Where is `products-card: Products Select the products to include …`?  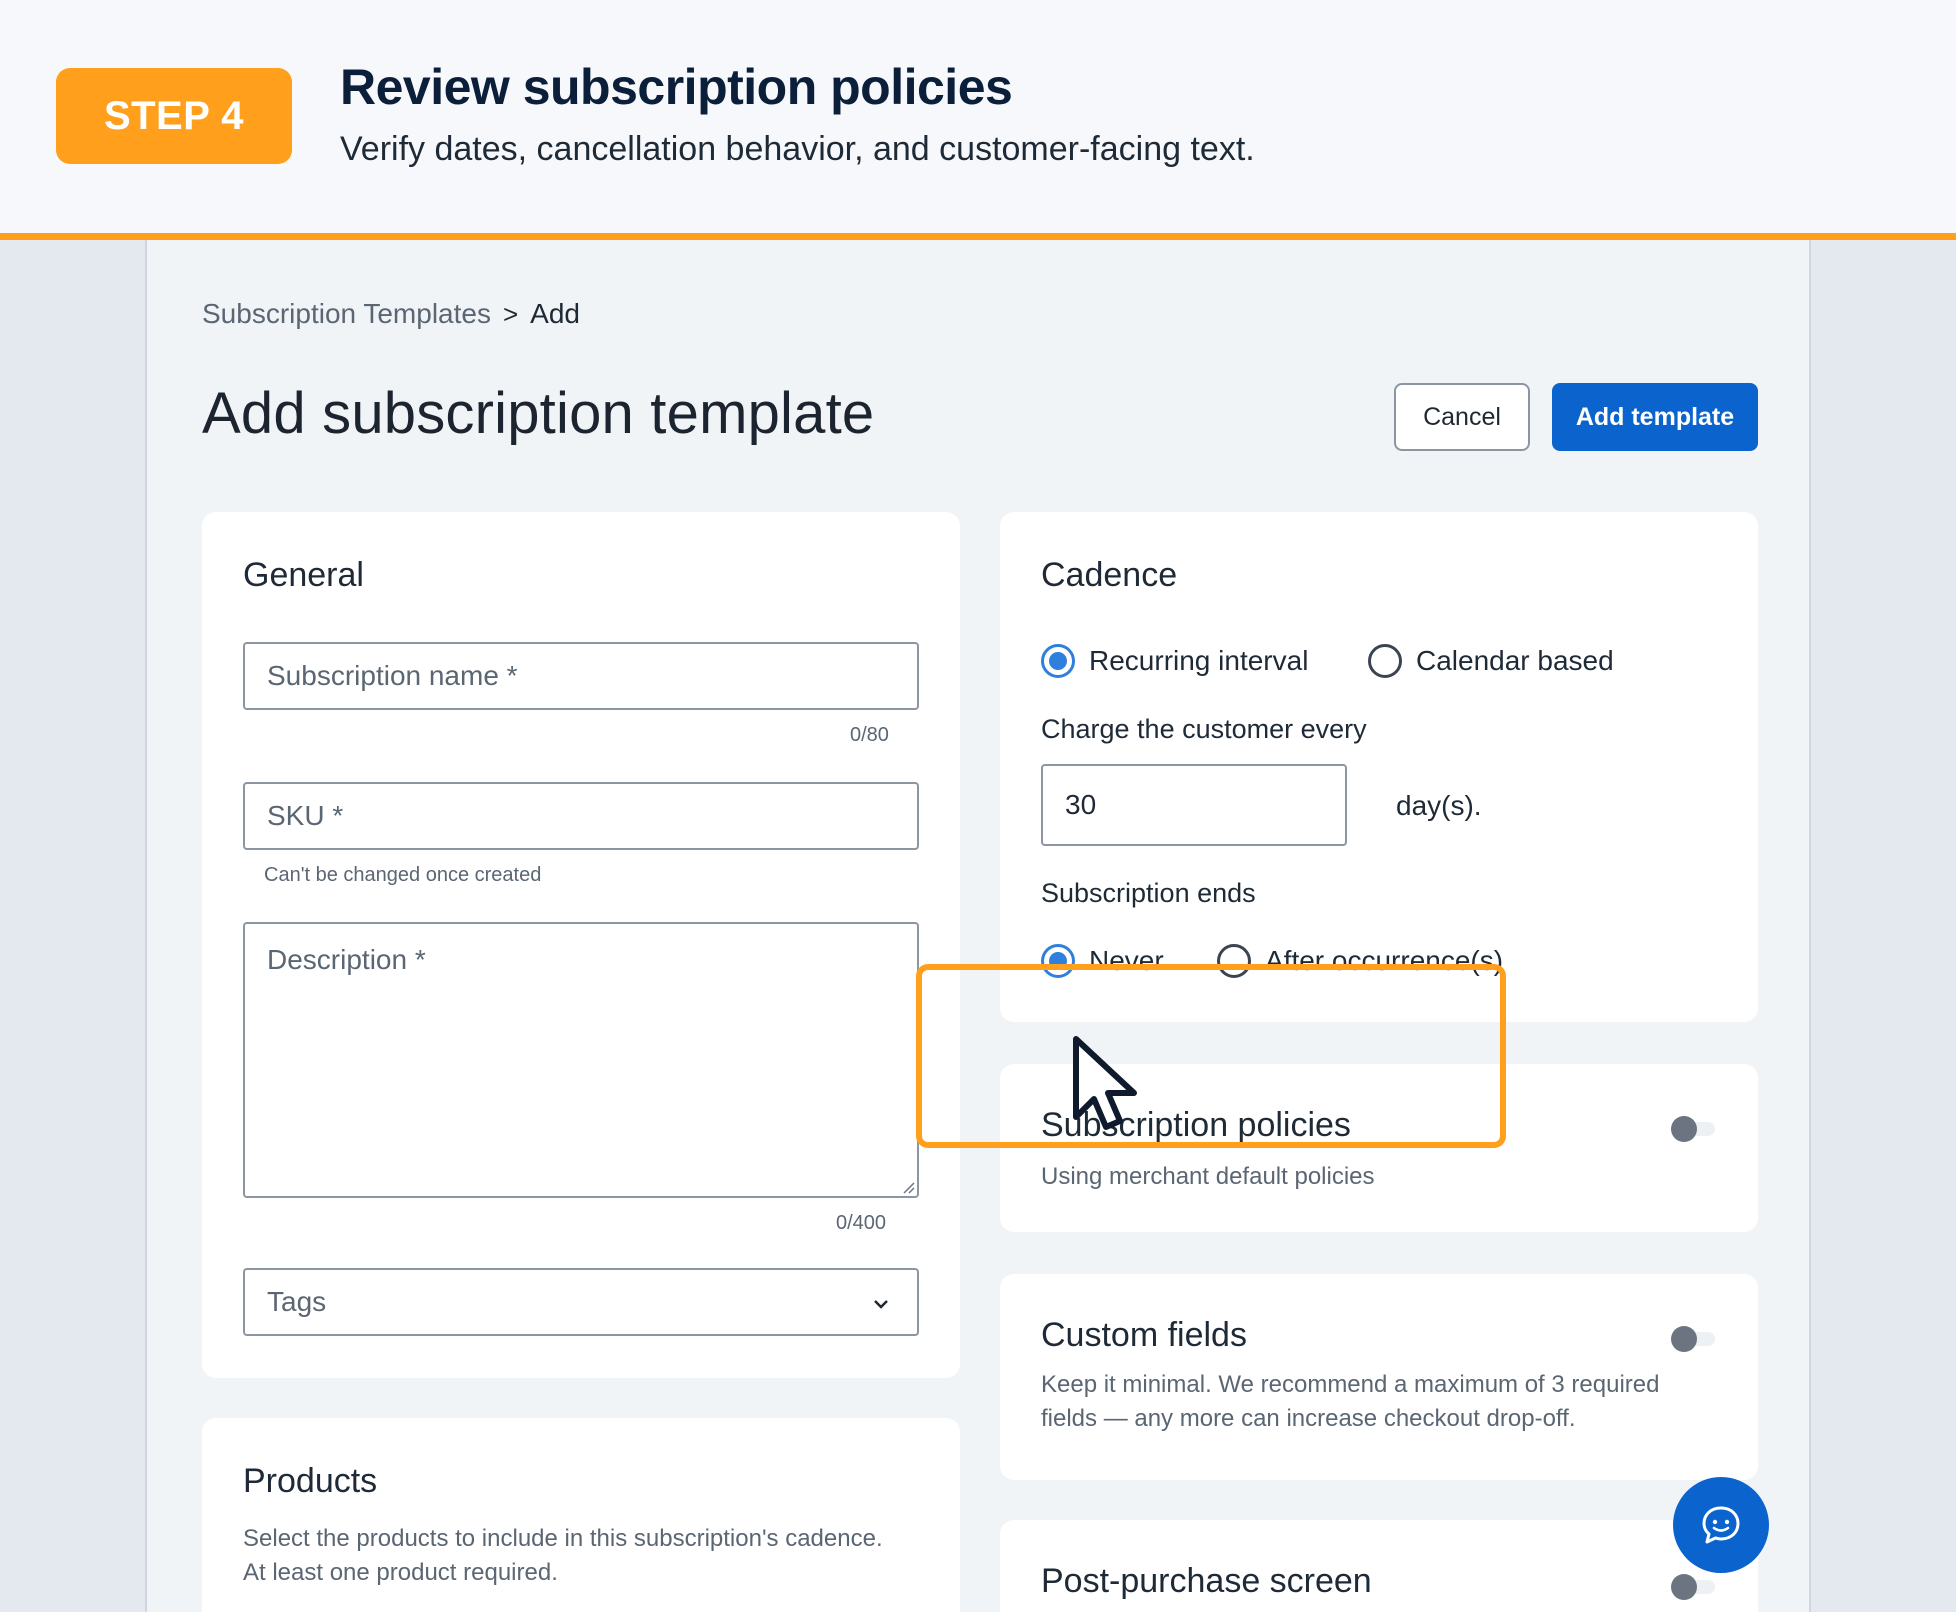
products-card: Products Select the products to include … is located at coordinates (581, 1515).